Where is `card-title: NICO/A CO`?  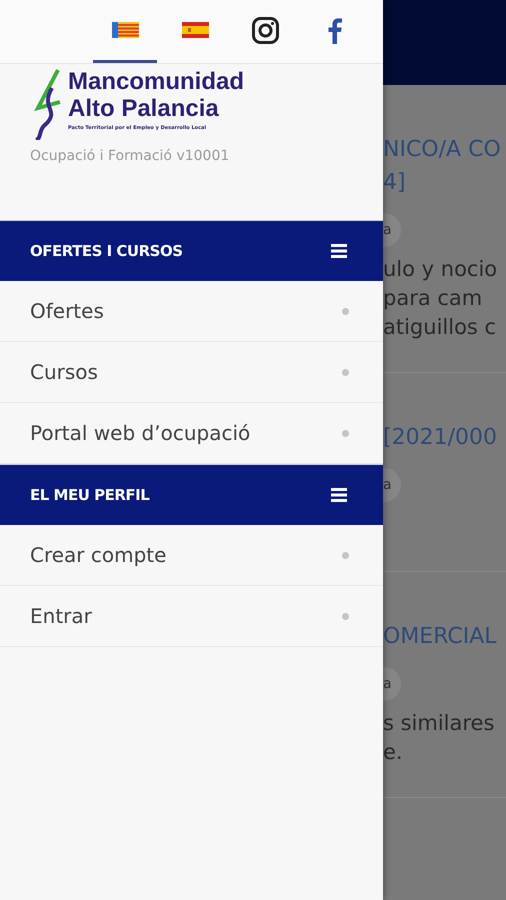 card-title: NICO/A CO is located at coordinates (442, 150).